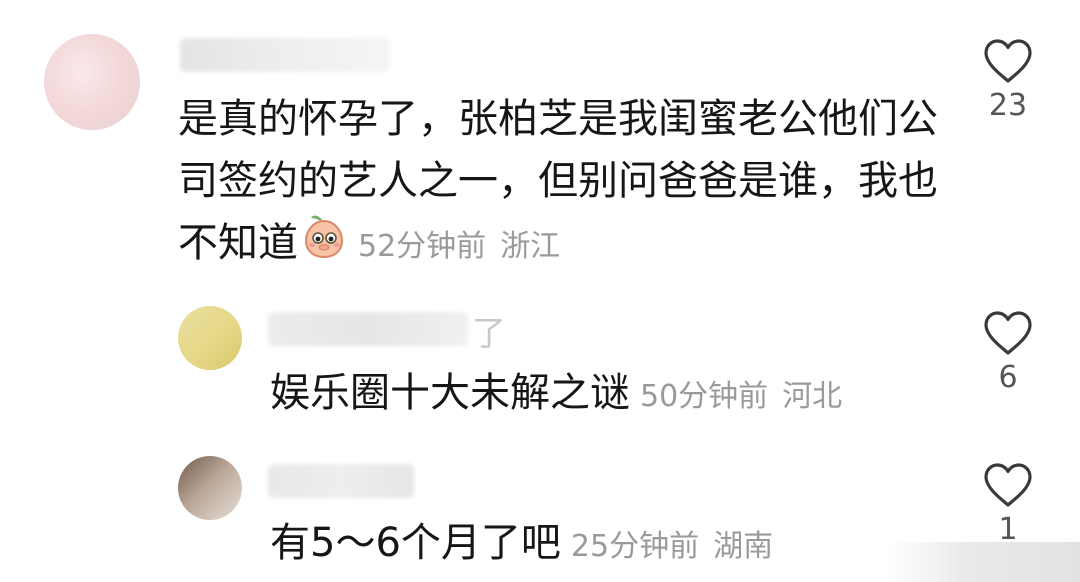 The width and height of the screenshot is (1080, 582). What do you see at coordinates (635, 546) in the screenshot?
I see `comment-time: 25分钟前` at bounding box center [635, 546].